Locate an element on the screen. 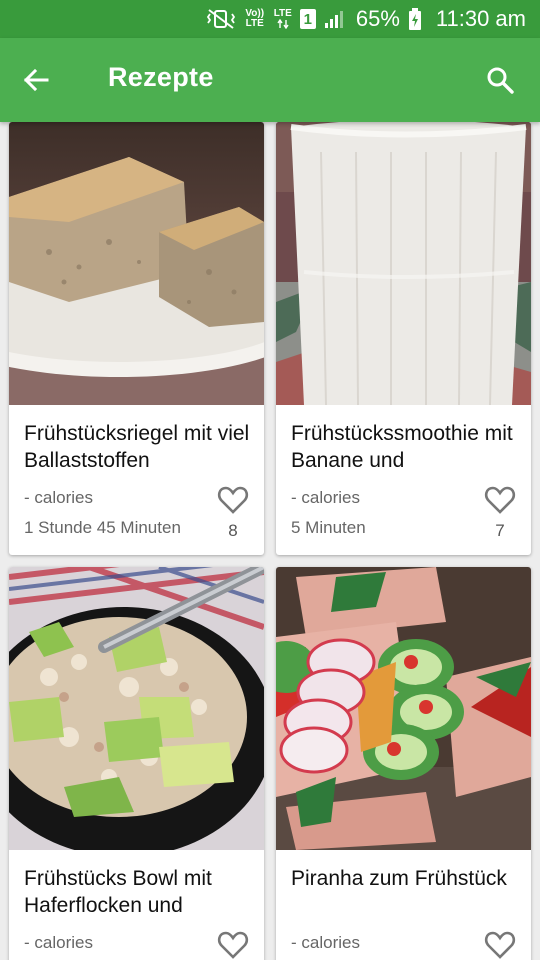 This screenshot has height=960, width=540. recipe-title: Frühstückssmoothie mit Banane und is located at coordinates (402, 447).